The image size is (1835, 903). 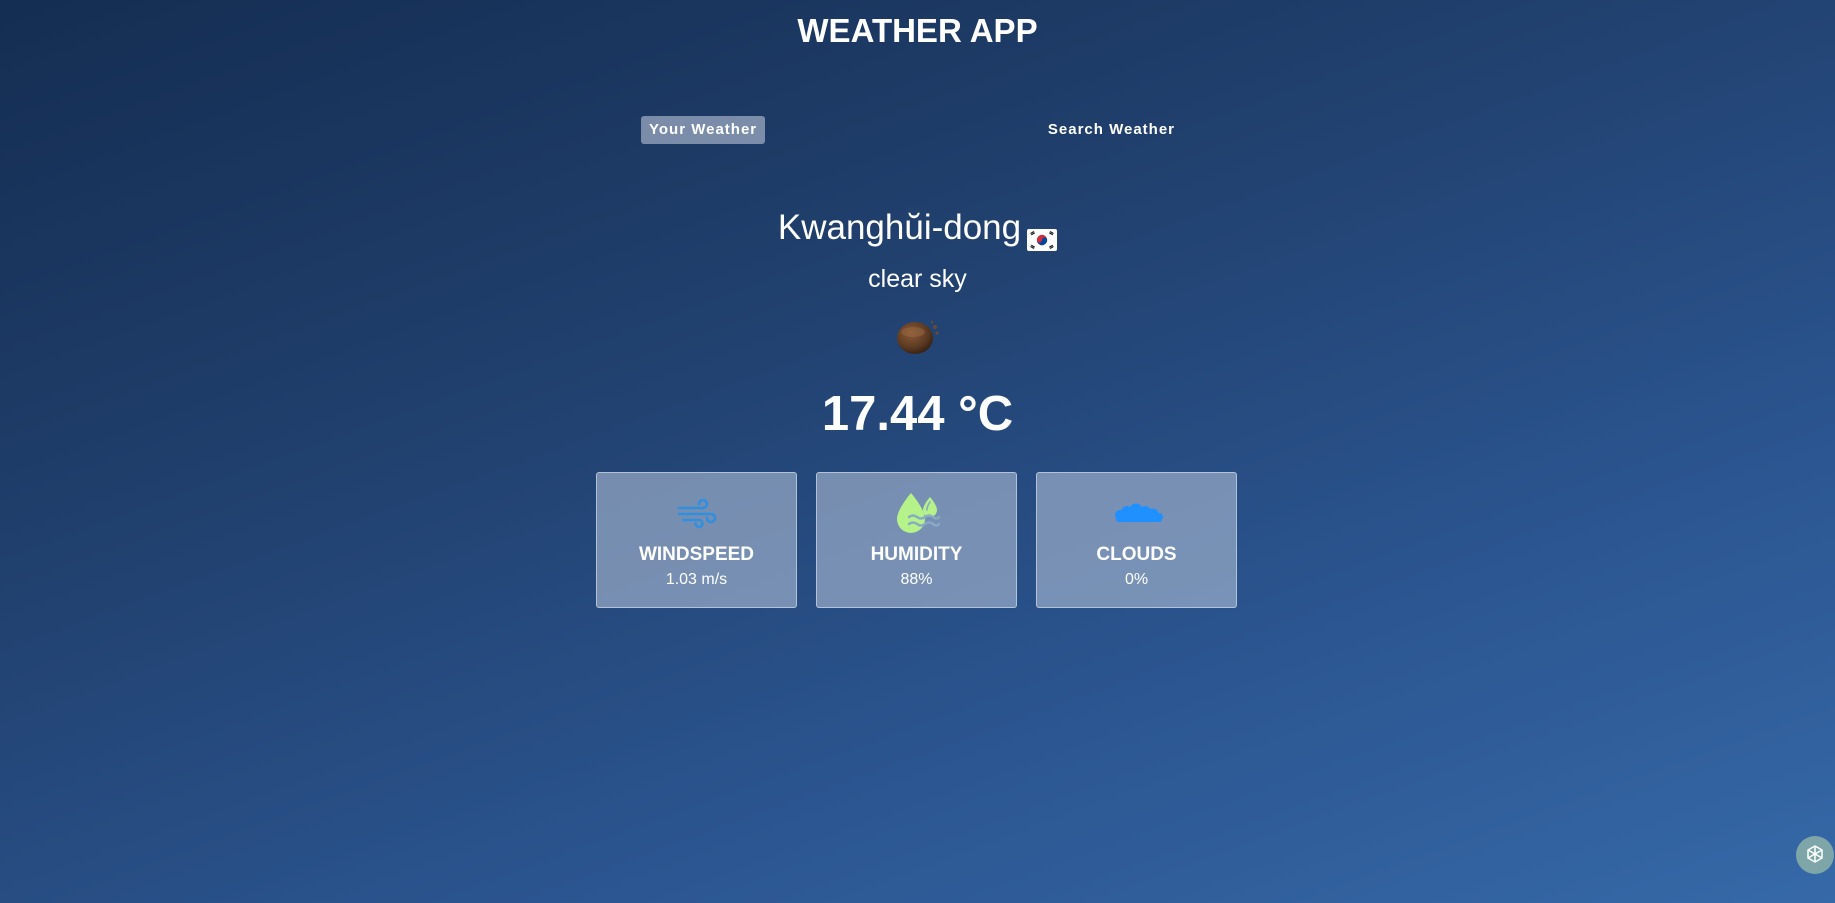 What do you see at coordinates (917, 30) in the screenshot?
I see `app-title: WEATHER APP` at bounding box center [917, 30].